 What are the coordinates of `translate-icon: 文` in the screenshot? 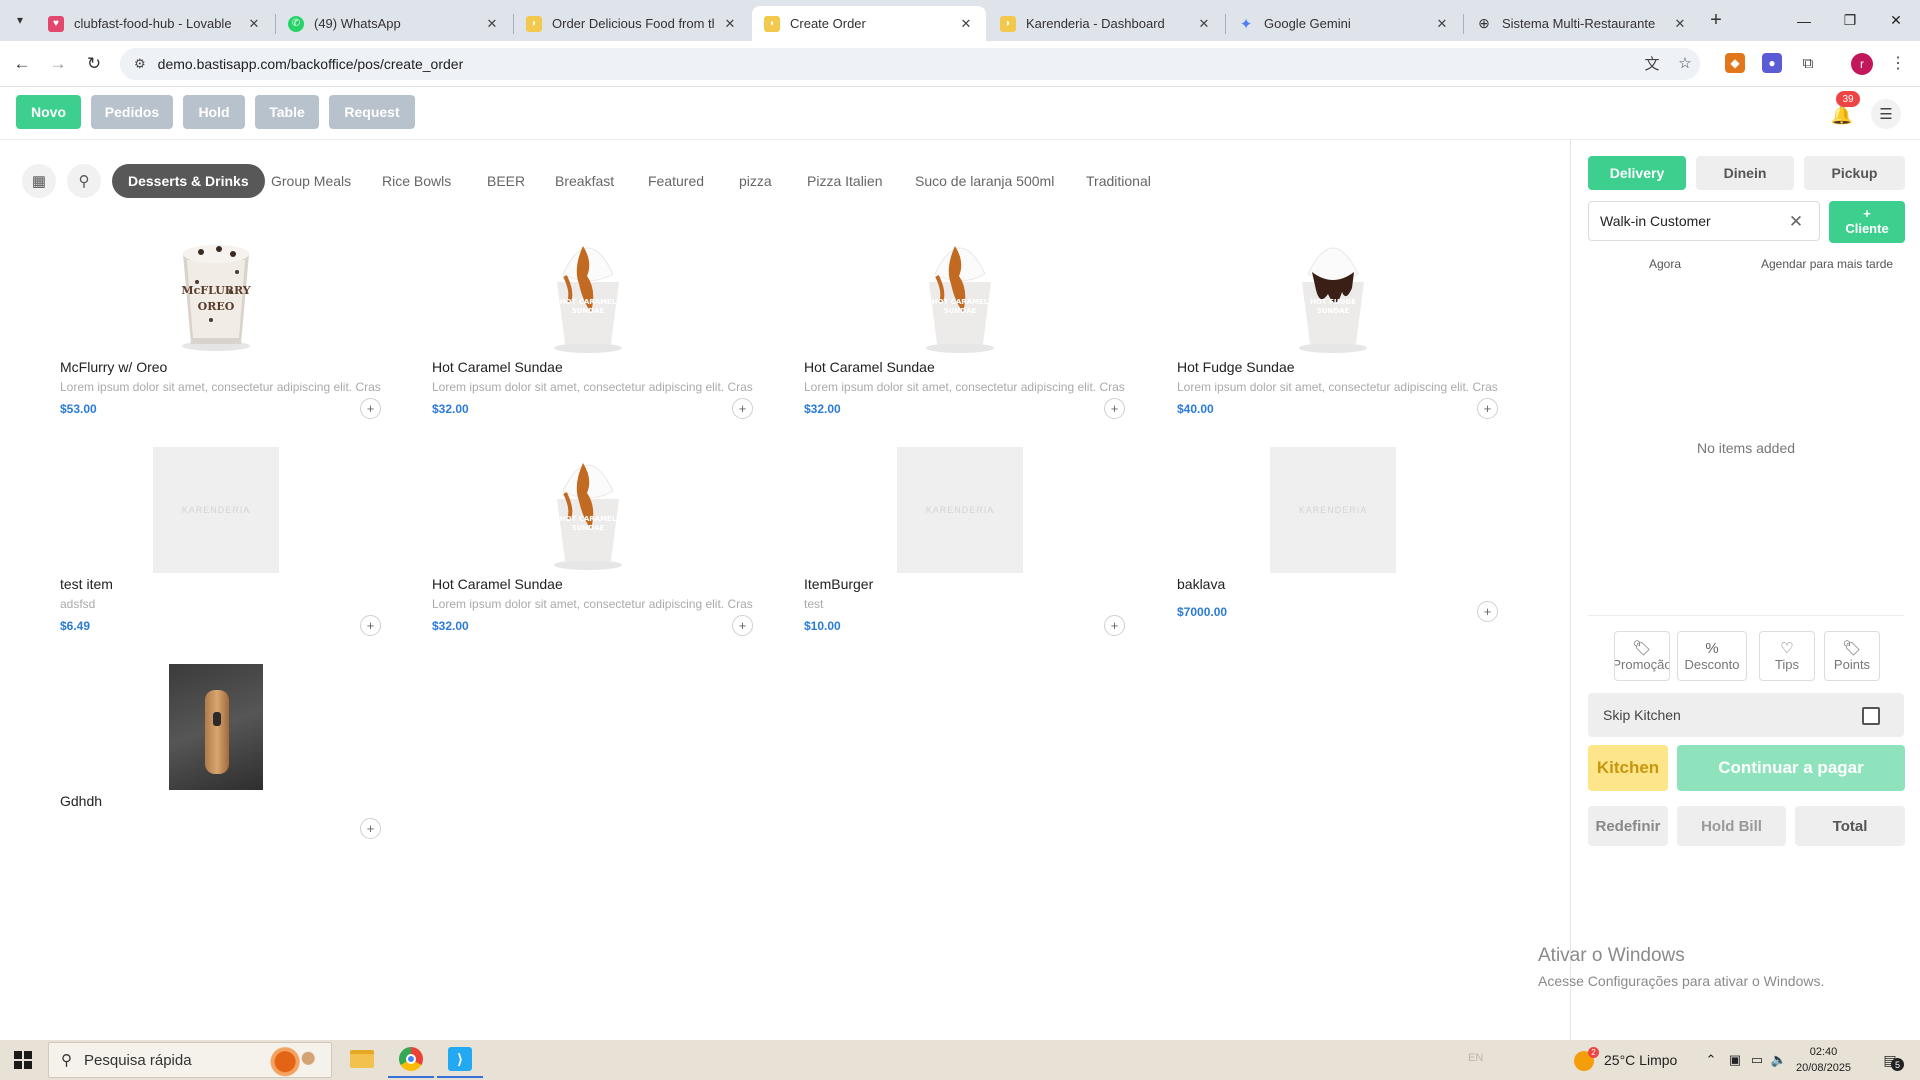 It's located at (1652, 63).